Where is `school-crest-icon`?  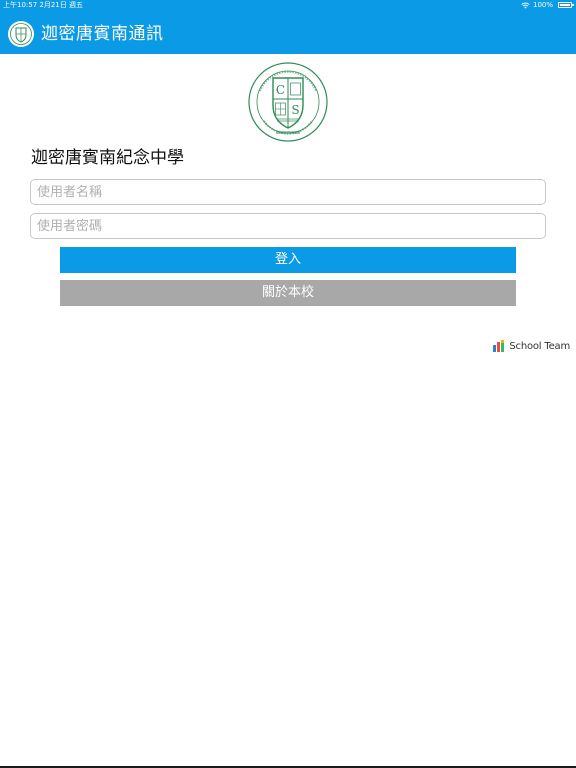
school-crest-icon is located at coordinates (21, 34).